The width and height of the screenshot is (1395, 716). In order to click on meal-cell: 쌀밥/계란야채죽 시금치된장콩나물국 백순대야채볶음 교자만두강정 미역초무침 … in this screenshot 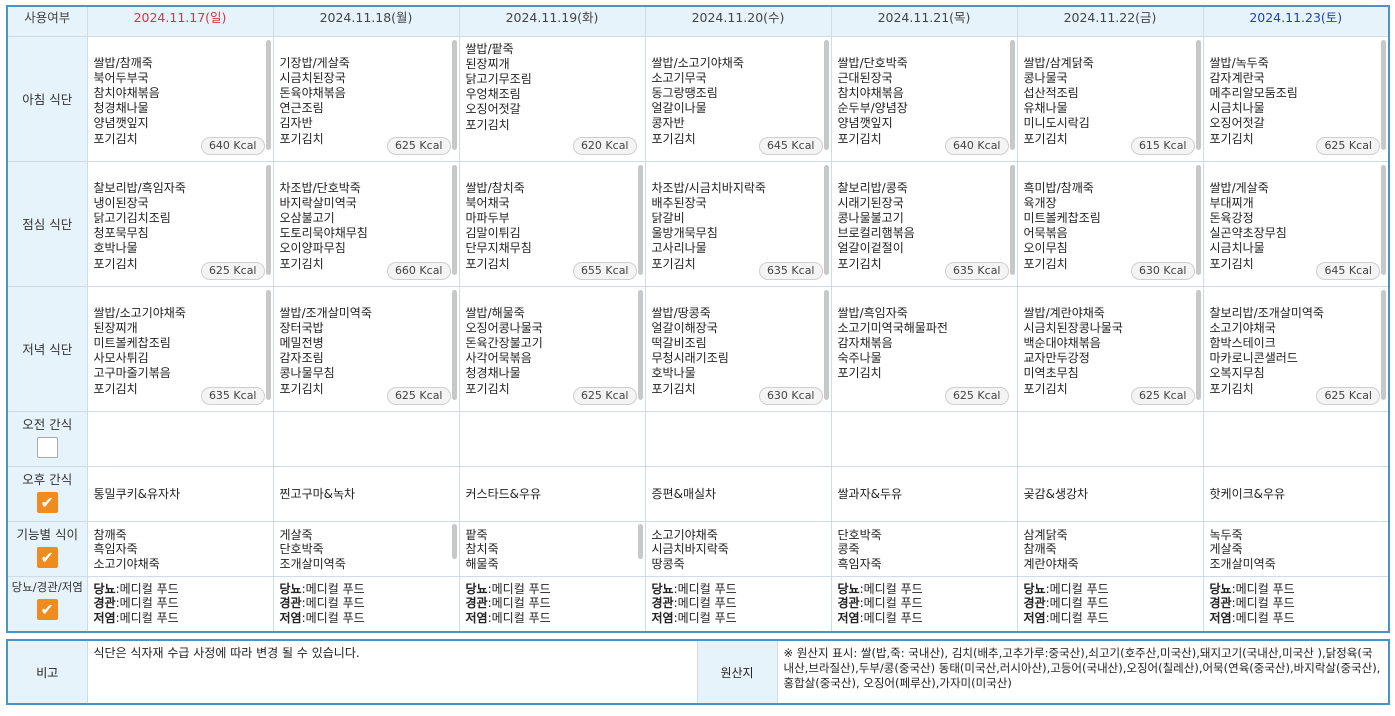, I will do `click(1110, 348)`.